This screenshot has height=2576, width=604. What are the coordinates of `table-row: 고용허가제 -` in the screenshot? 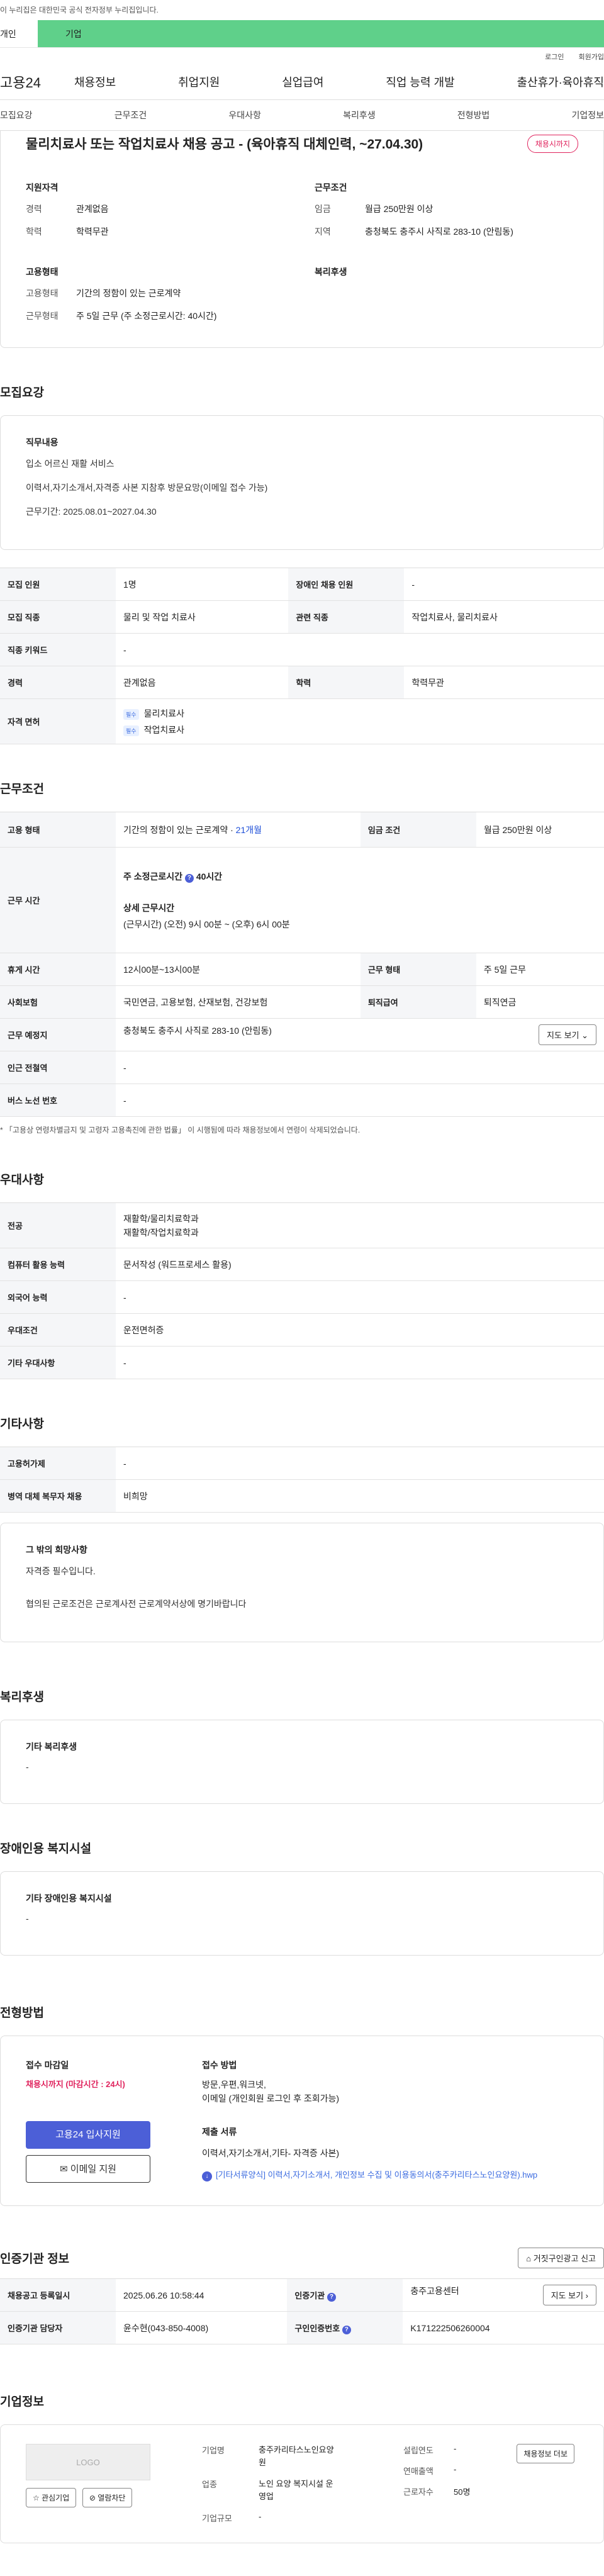 It's located at (302, 1463).